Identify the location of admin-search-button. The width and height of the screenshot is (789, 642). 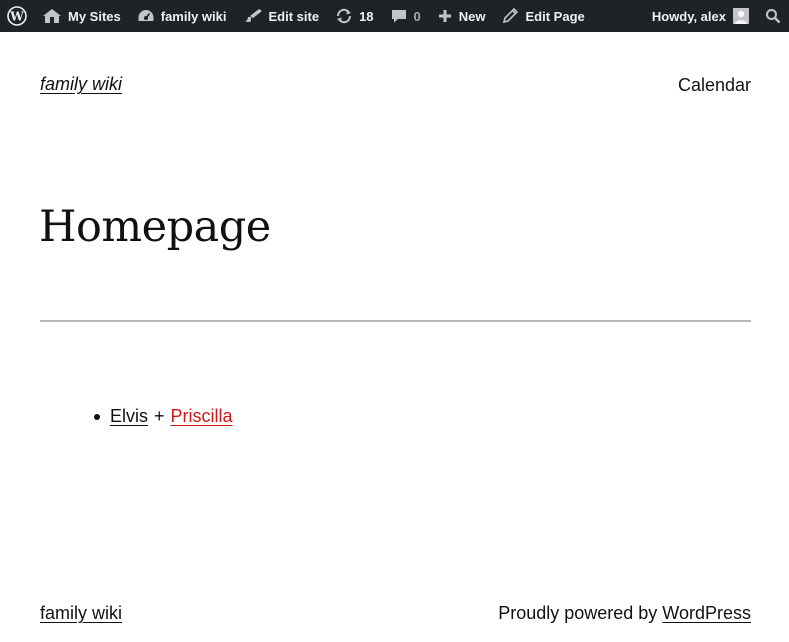
(773, 16).